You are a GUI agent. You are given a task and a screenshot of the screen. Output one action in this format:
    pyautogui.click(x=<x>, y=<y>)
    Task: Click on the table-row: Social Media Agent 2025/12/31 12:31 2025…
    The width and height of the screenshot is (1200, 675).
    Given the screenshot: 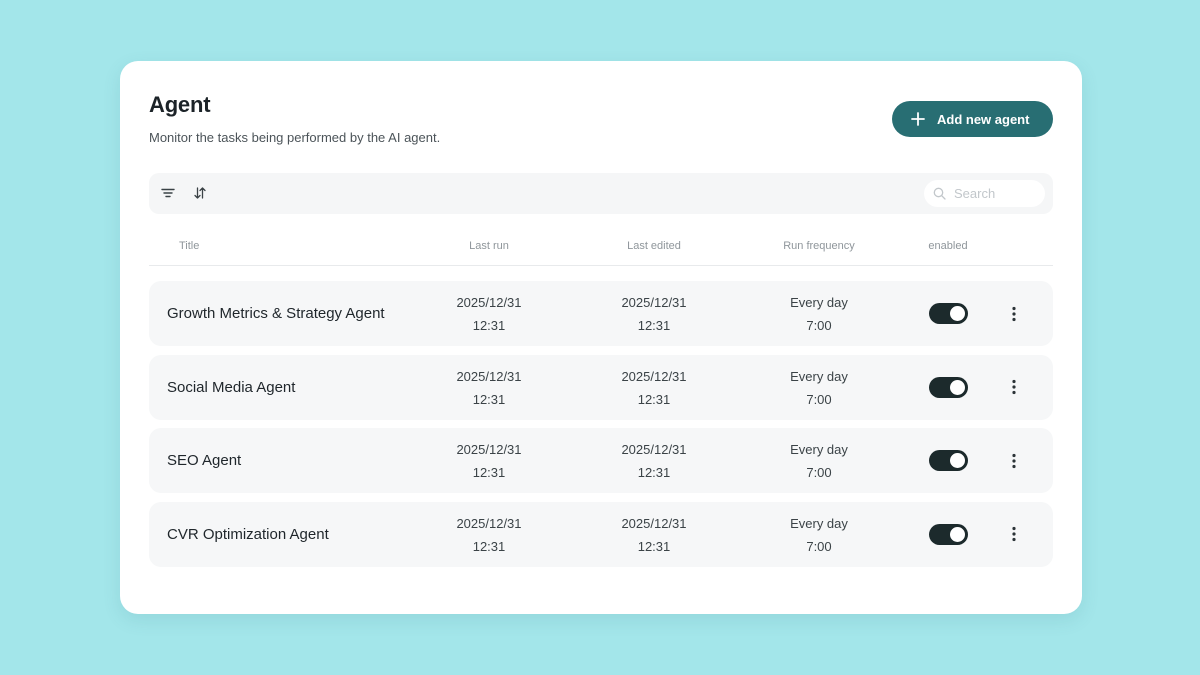 What is the action you would take?
    pyautogui.click(x=601, y=387)
    